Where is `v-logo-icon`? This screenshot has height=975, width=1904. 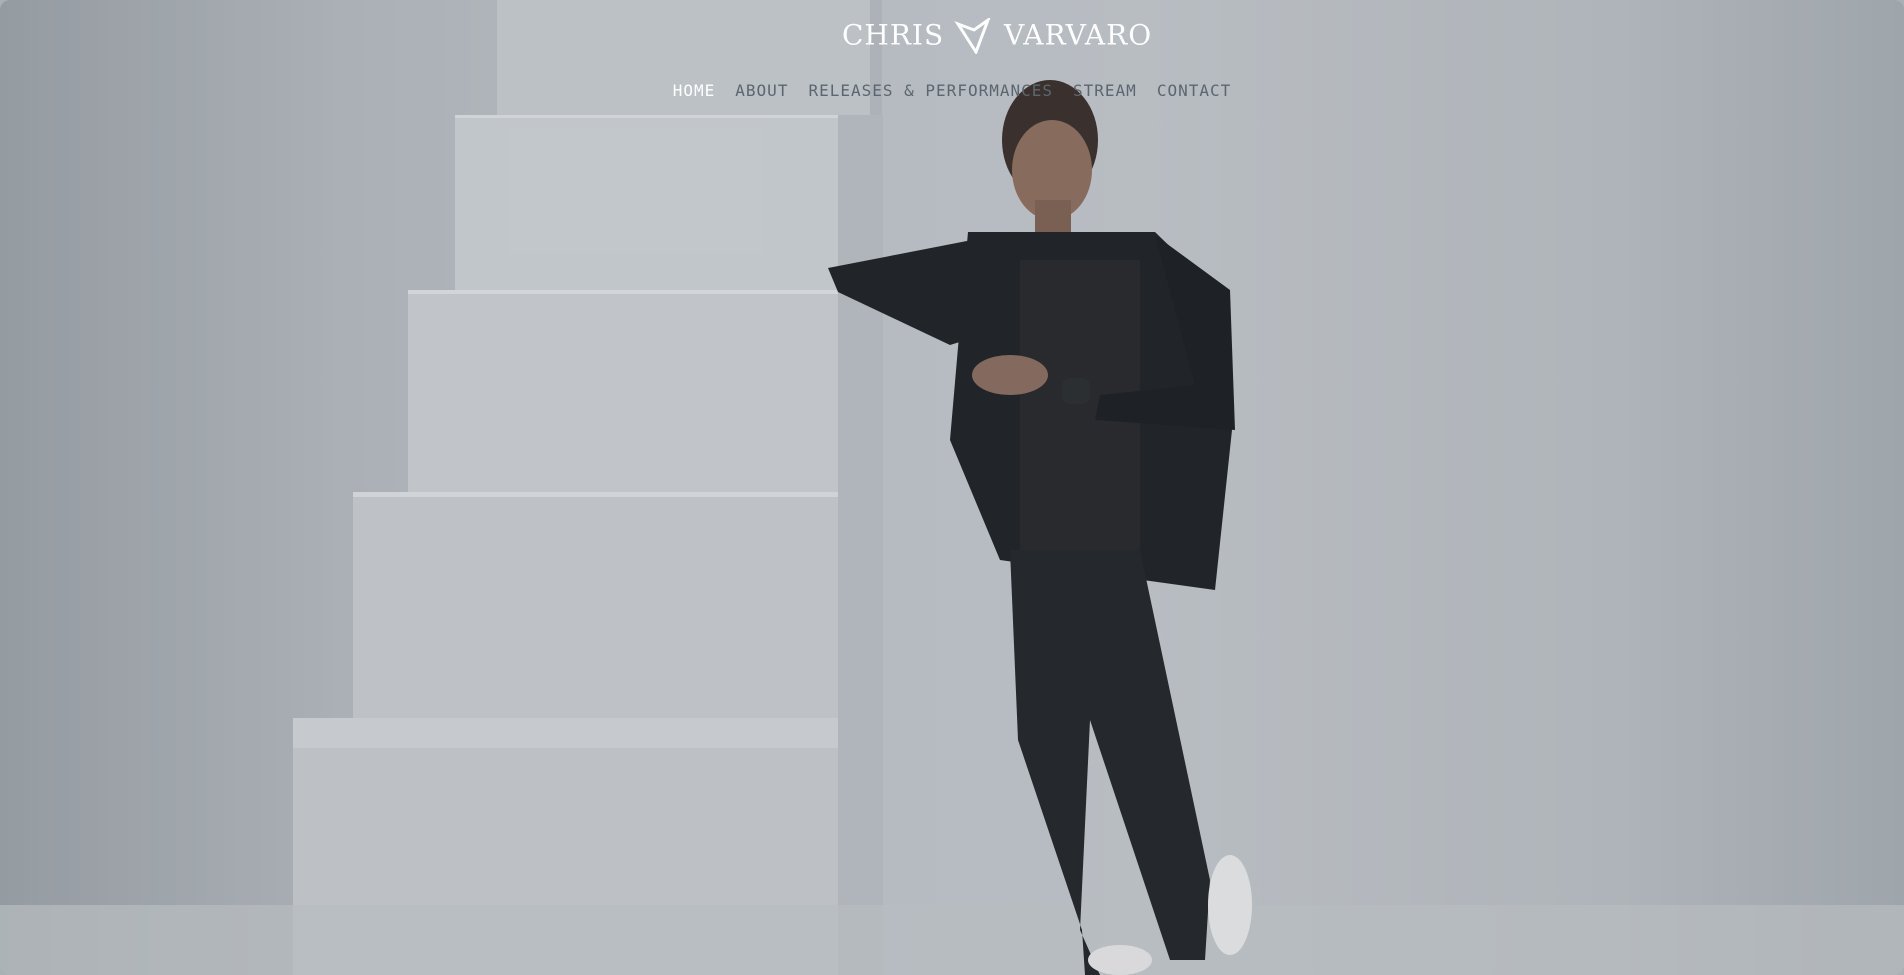 v-logo-icon is located at coordinates (972, 35).